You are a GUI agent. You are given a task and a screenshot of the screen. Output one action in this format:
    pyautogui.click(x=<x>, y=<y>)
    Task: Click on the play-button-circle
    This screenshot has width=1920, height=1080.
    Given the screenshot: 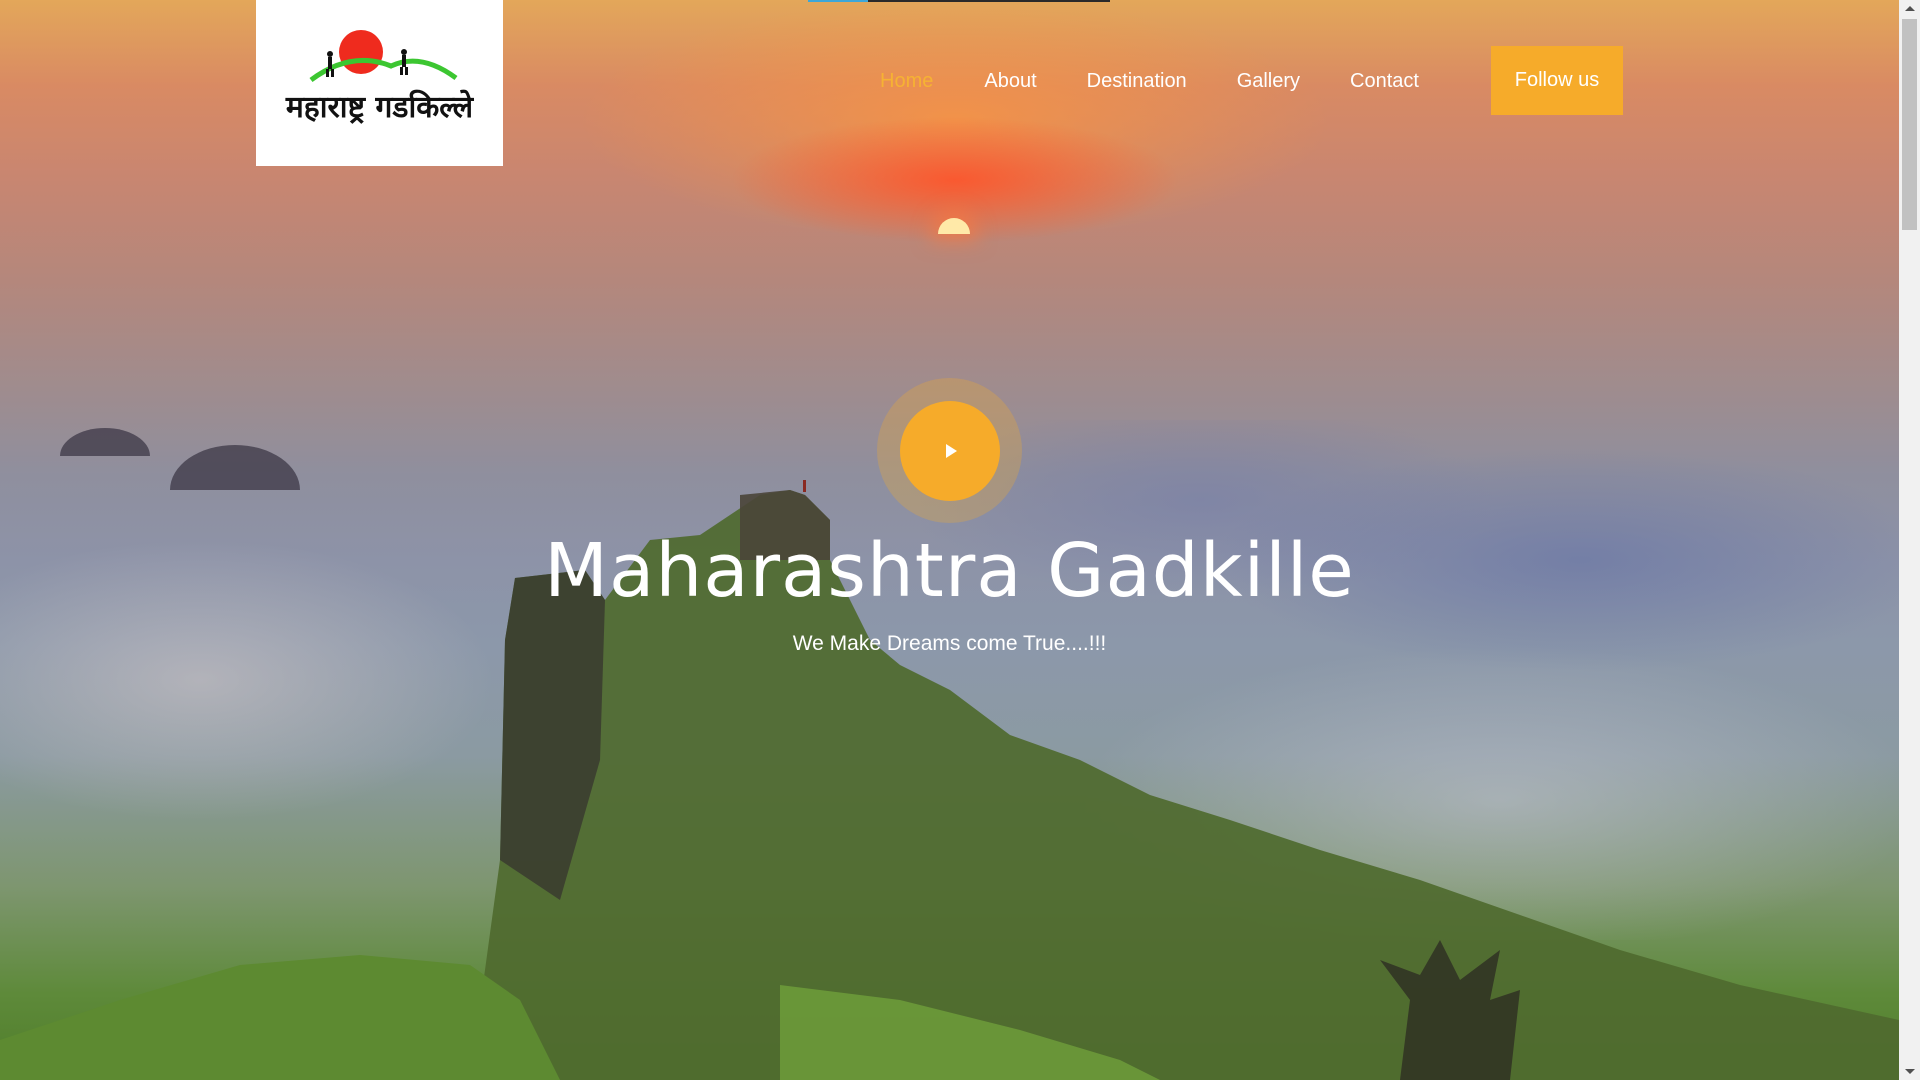 What is the action you would take?
    pyautogui.click(x=949, y=450)
    